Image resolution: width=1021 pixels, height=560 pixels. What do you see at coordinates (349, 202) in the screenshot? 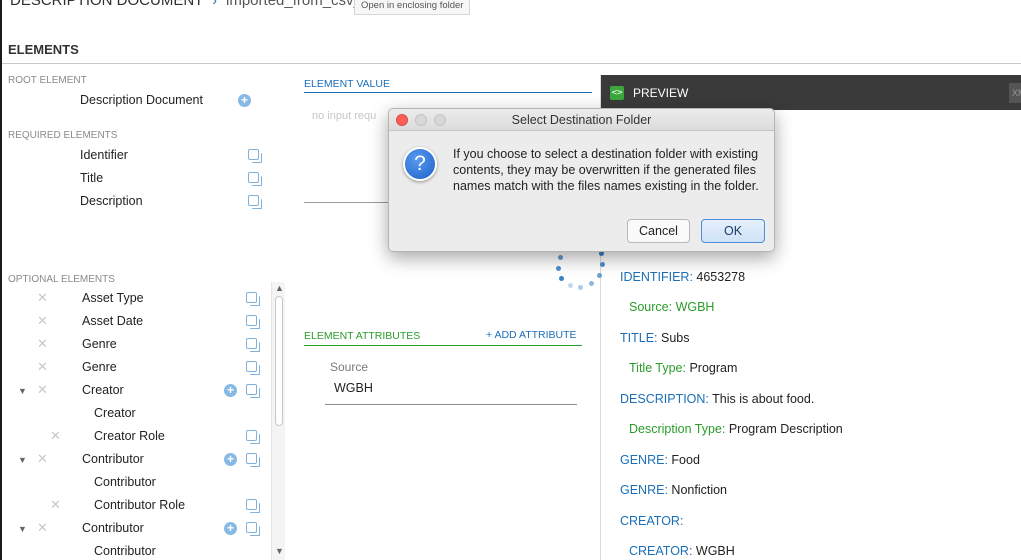
I see `element-value-divider` at bounding box center [349, 202].